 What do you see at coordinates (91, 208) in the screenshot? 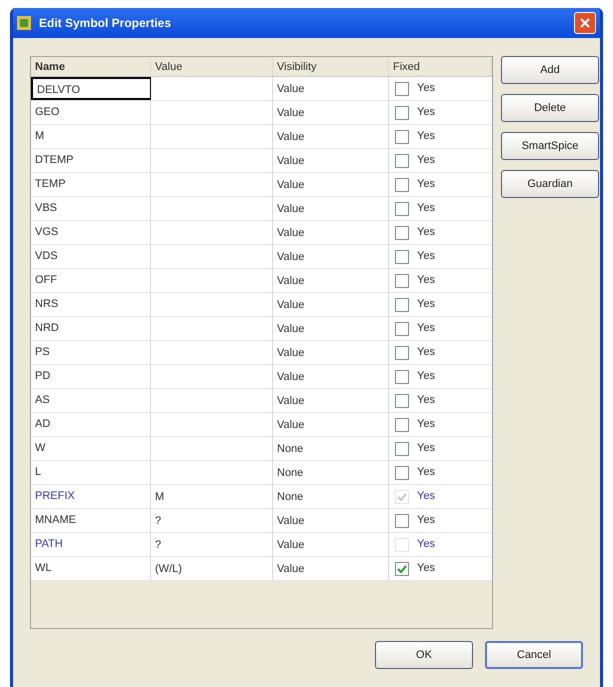
I see `name-cell: VBS` at bounding box center [91, 208].